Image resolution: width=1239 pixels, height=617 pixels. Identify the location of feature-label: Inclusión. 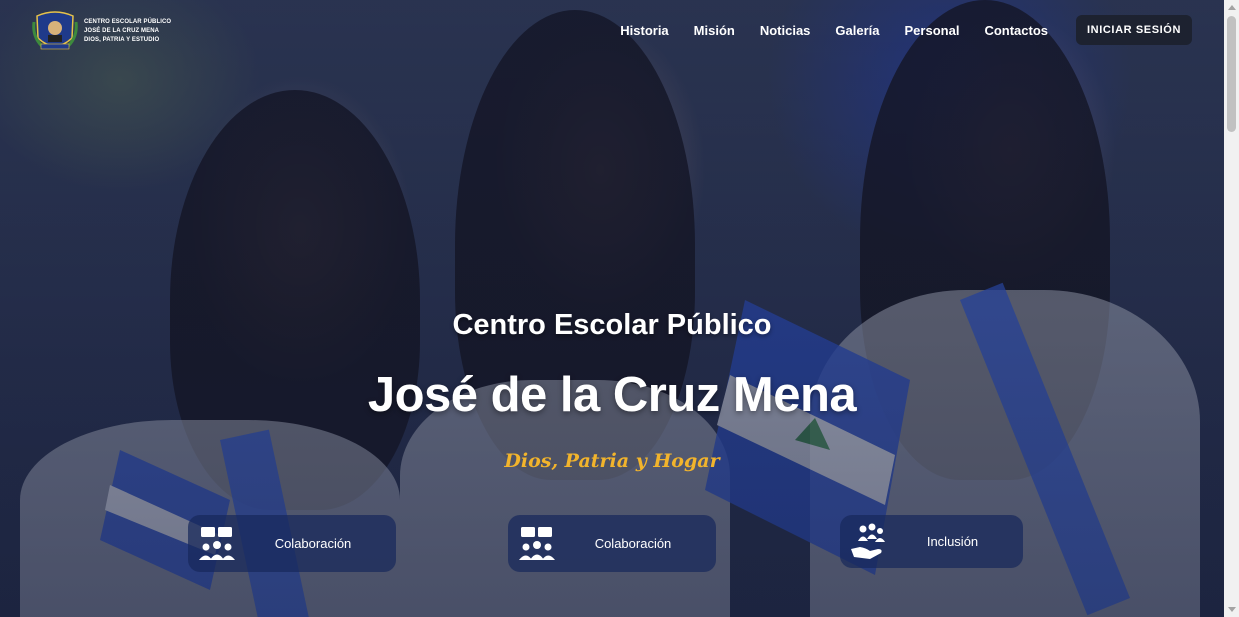
(952, 541).